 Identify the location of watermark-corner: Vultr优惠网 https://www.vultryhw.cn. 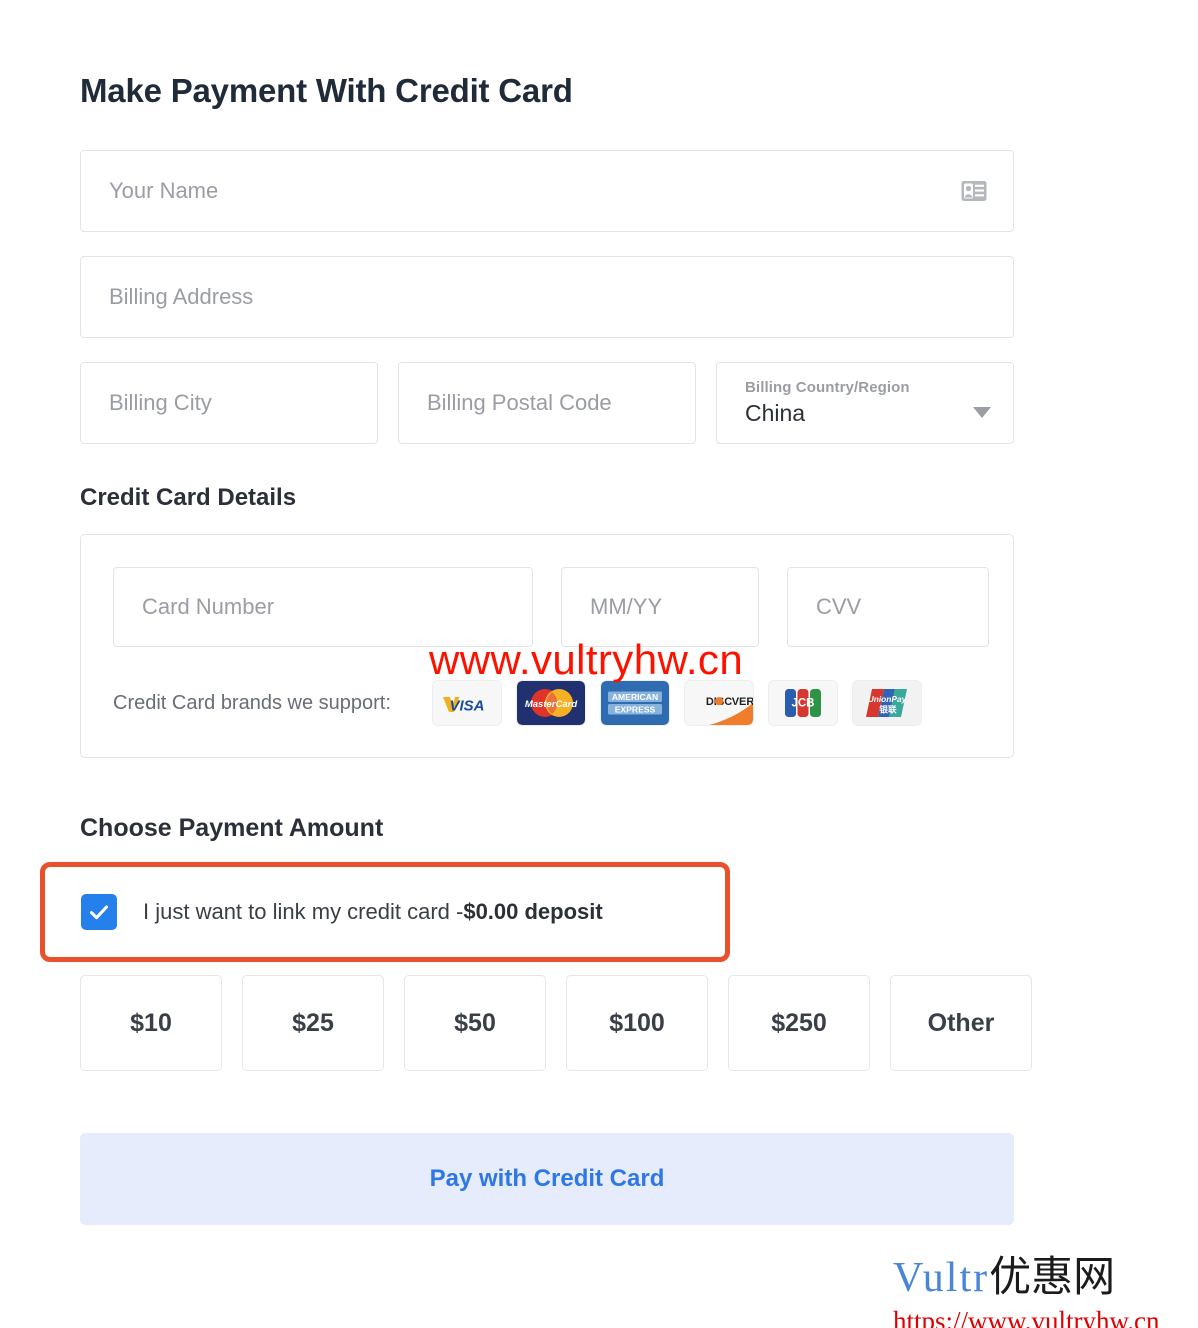
(1026, 1285).